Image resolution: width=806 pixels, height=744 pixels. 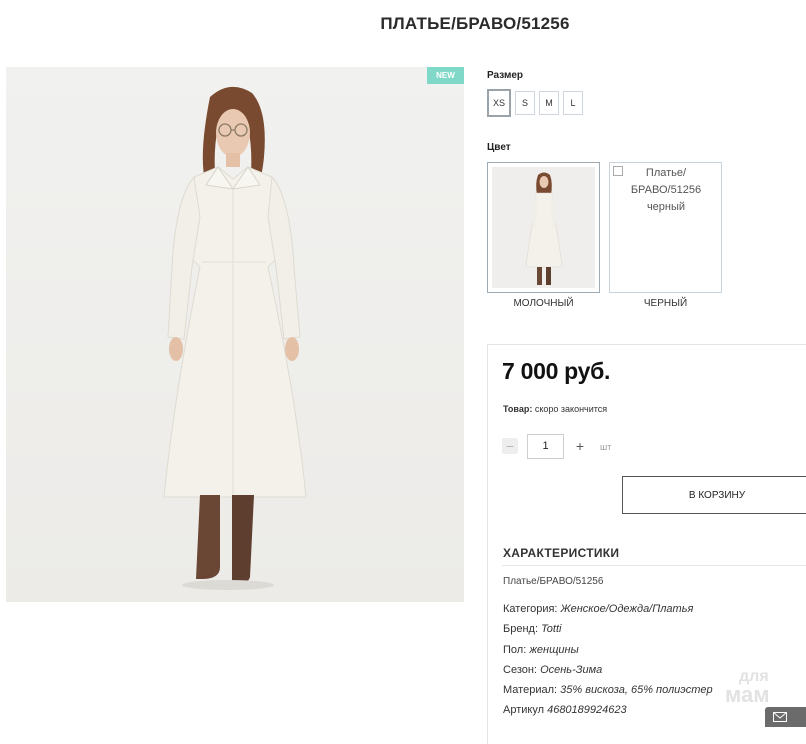 What do you see at coordinates (525, 103) in the screenshot?
I see `size-option-s: S` at bounding box center [525, 103].